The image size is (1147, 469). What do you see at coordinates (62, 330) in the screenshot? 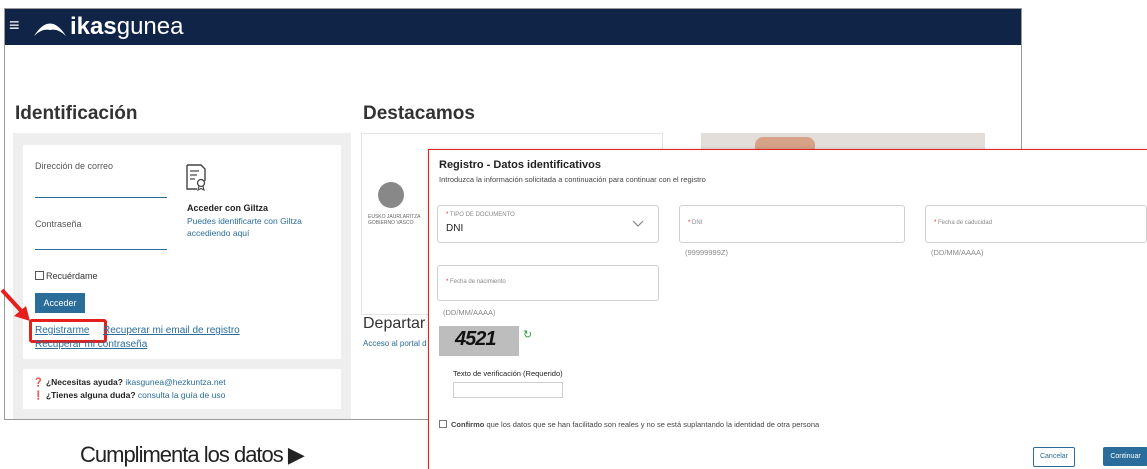
I see `register-link: Registrarme` at bounding box center [62, 330].